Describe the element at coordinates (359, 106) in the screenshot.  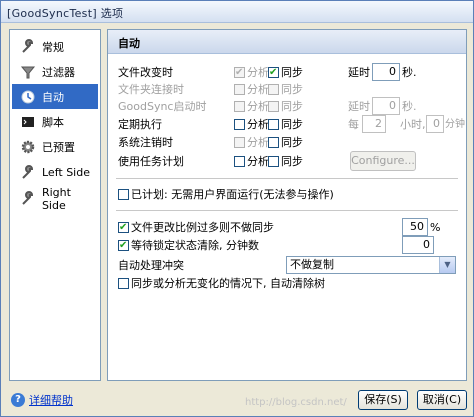
I see `startup-delay-label: 延时` at that location.